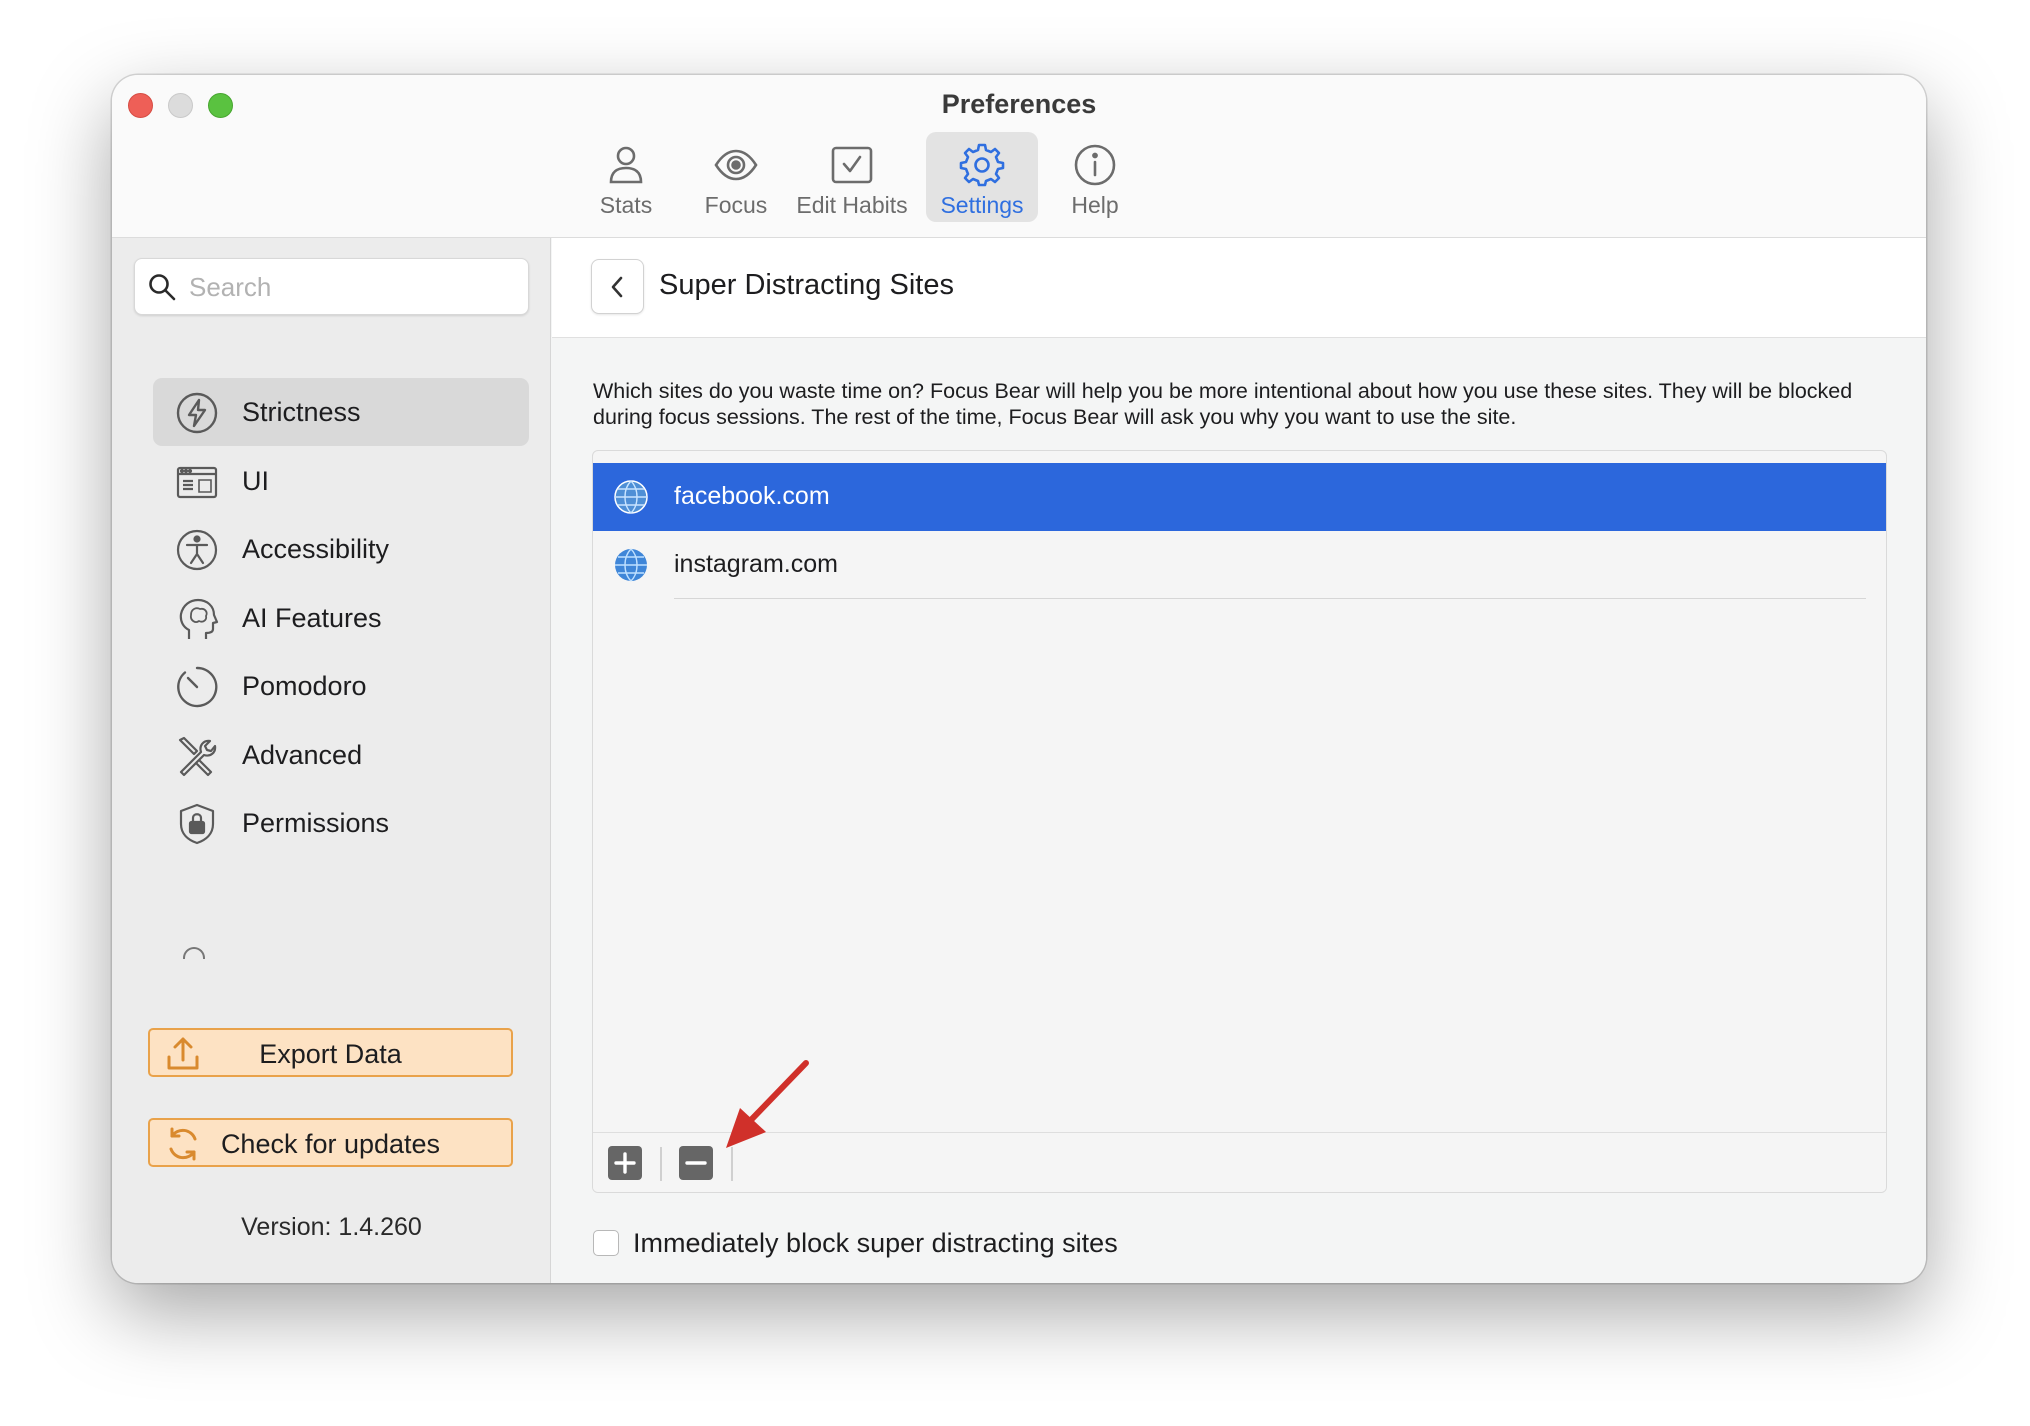 The height and width of the screenshot is (1426, 2030). Describe the element at coordinates (736, 165) in the screenshot. I see `eye-icon` at that location.